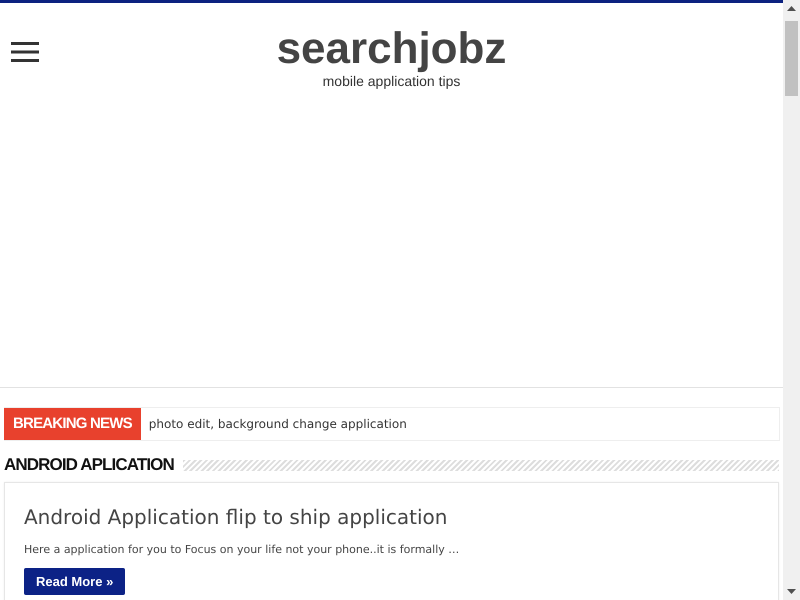 This screenshot has width=800, height=600. Describe the element at coordinates (236, 517) in the screenshot. I see `post-title: Android Application flip to ship application` at that location.